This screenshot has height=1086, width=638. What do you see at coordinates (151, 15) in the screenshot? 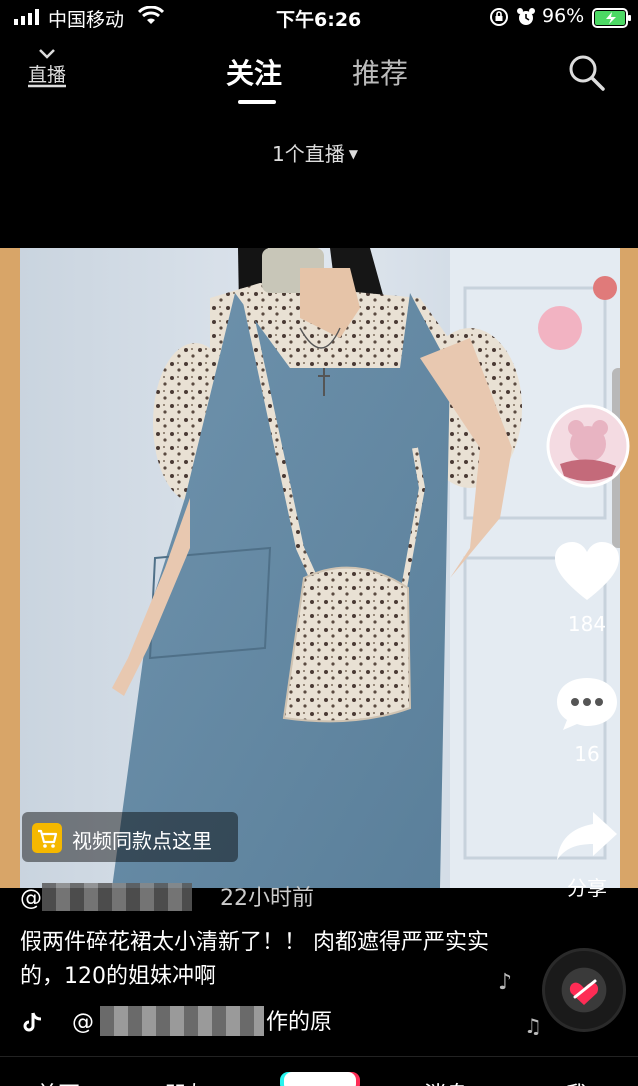
I see `wifi-icon` at bounding box center [151, 15].